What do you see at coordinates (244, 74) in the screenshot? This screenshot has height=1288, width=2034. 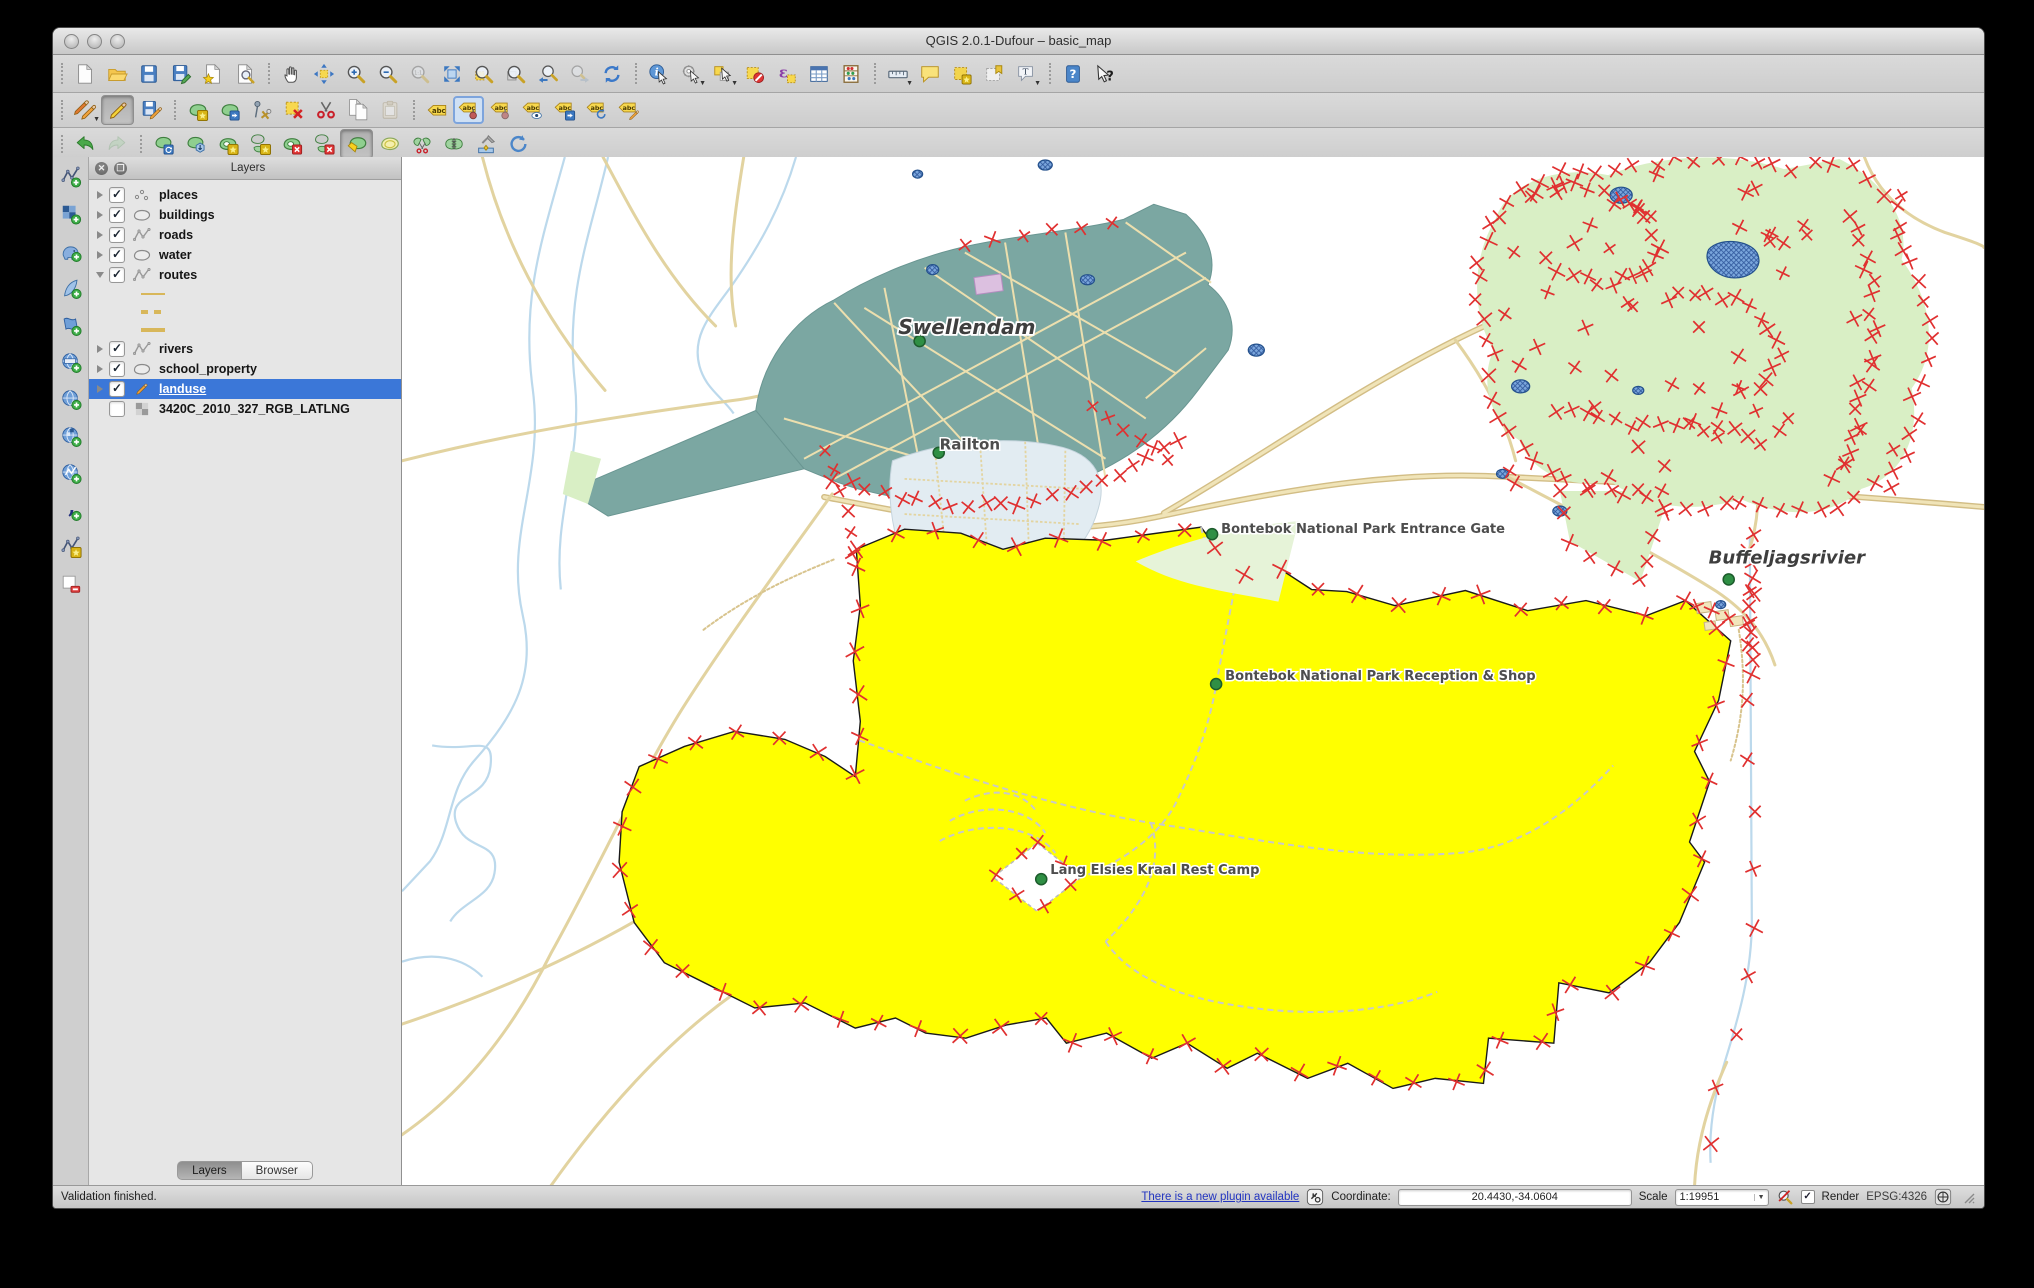 I see `composer-manager-button` at bounding box center [244, 74].